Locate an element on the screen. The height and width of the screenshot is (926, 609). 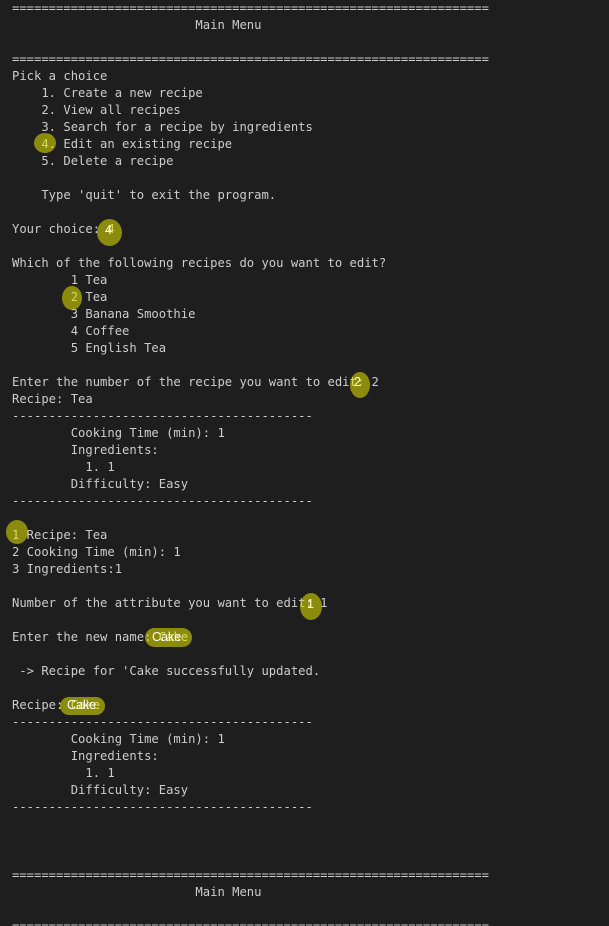
terminal-line: 1 Recipe: Tea is located at coordinates (60, 535).